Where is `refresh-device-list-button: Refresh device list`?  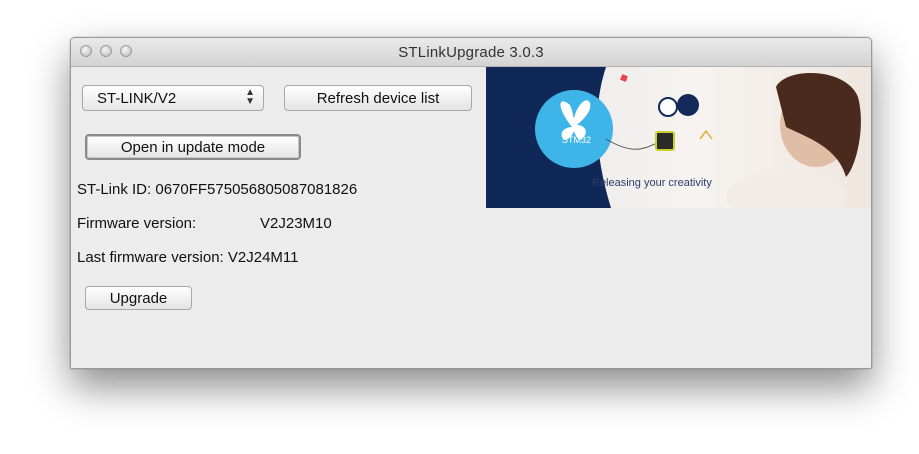
refresh-device-list-button: Refresh device list is located at coordinates (378, 98).